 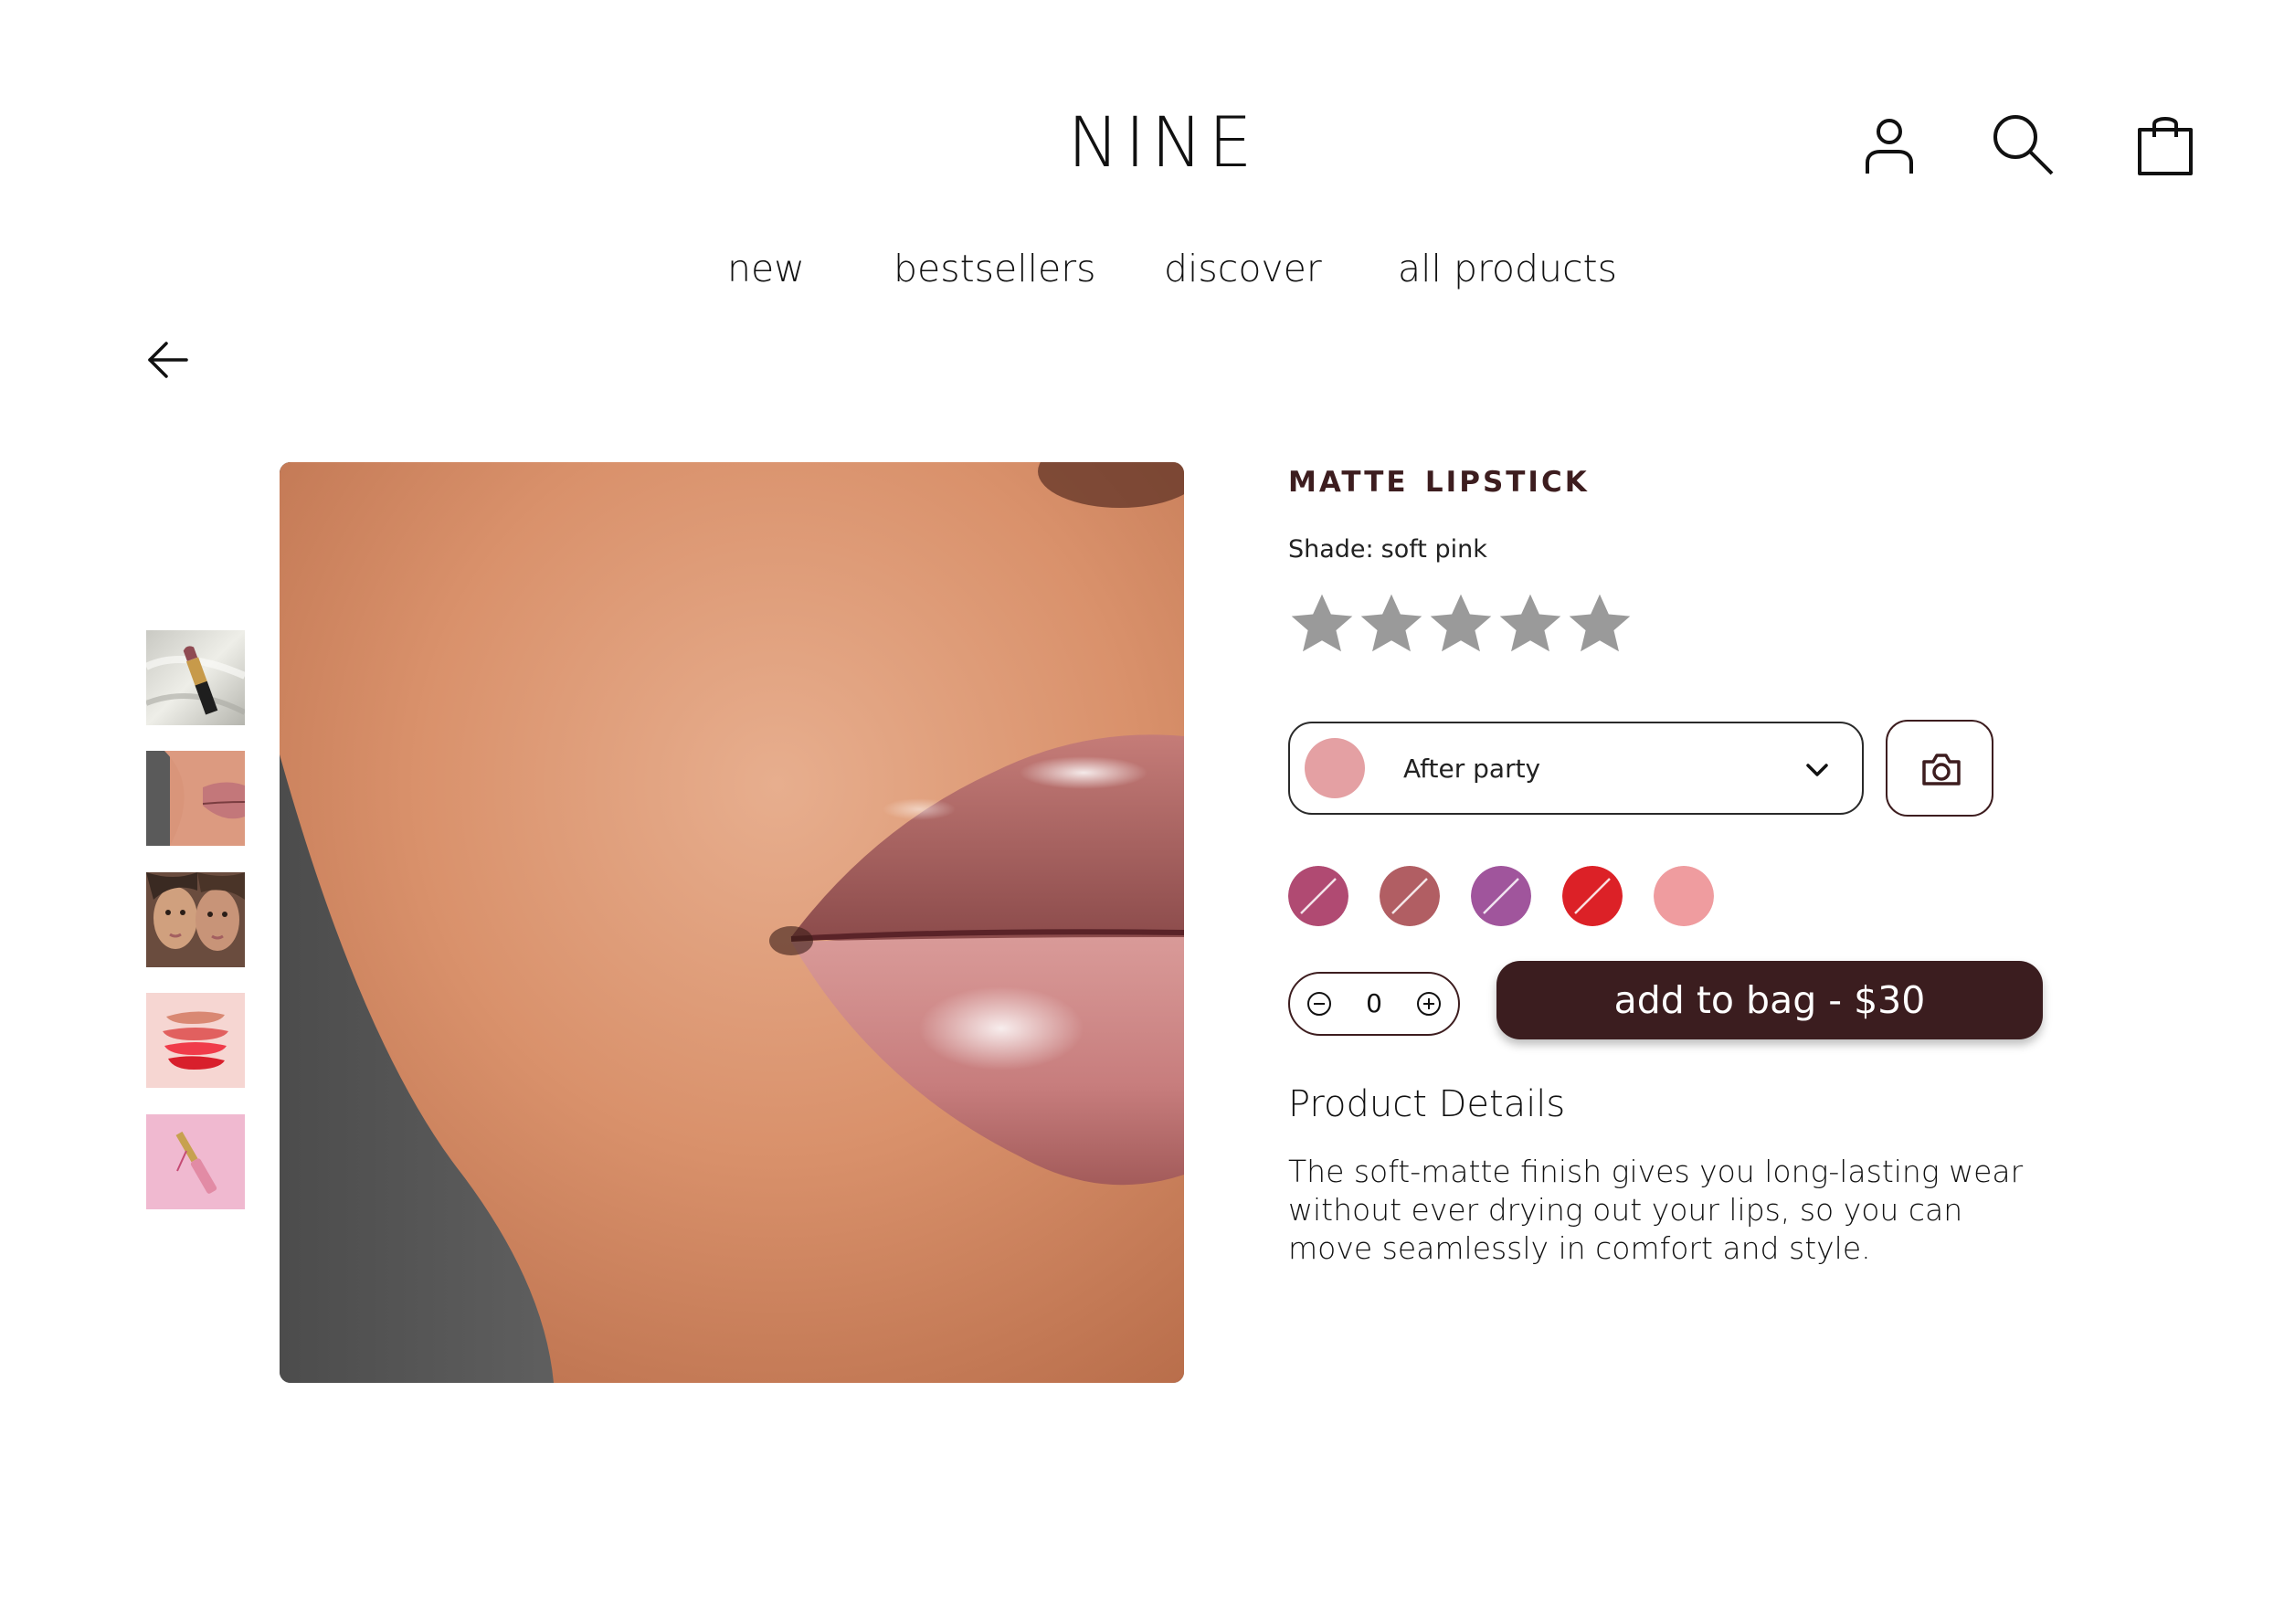 What do you see at coordinates (195, 1162) in the screenshot?
I see `thumbnail-lip-gloss` at bounding box center [195, 1162].